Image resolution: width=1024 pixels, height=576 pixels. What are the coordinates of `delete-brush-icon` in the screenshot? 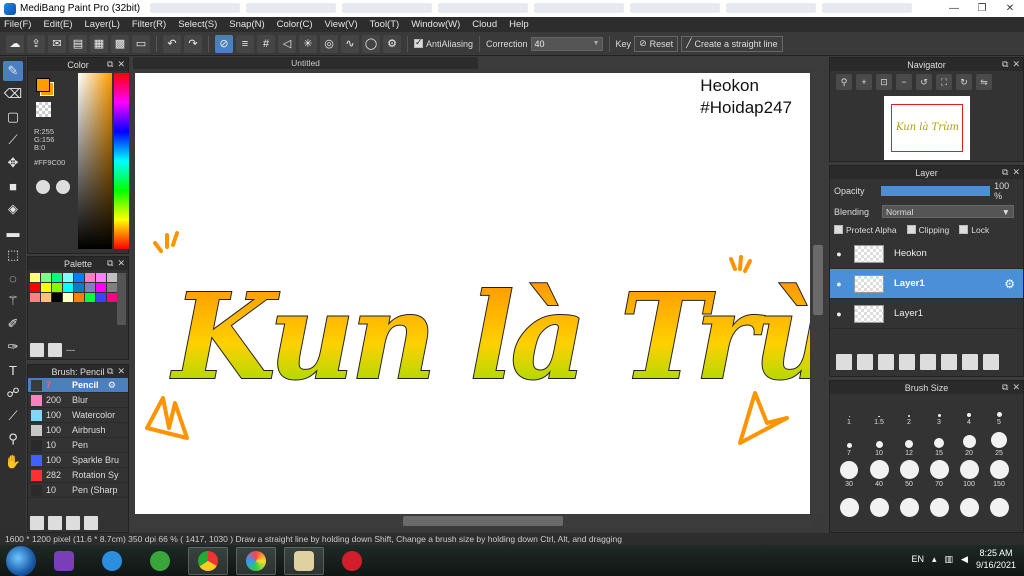 It's located at (91, 523).